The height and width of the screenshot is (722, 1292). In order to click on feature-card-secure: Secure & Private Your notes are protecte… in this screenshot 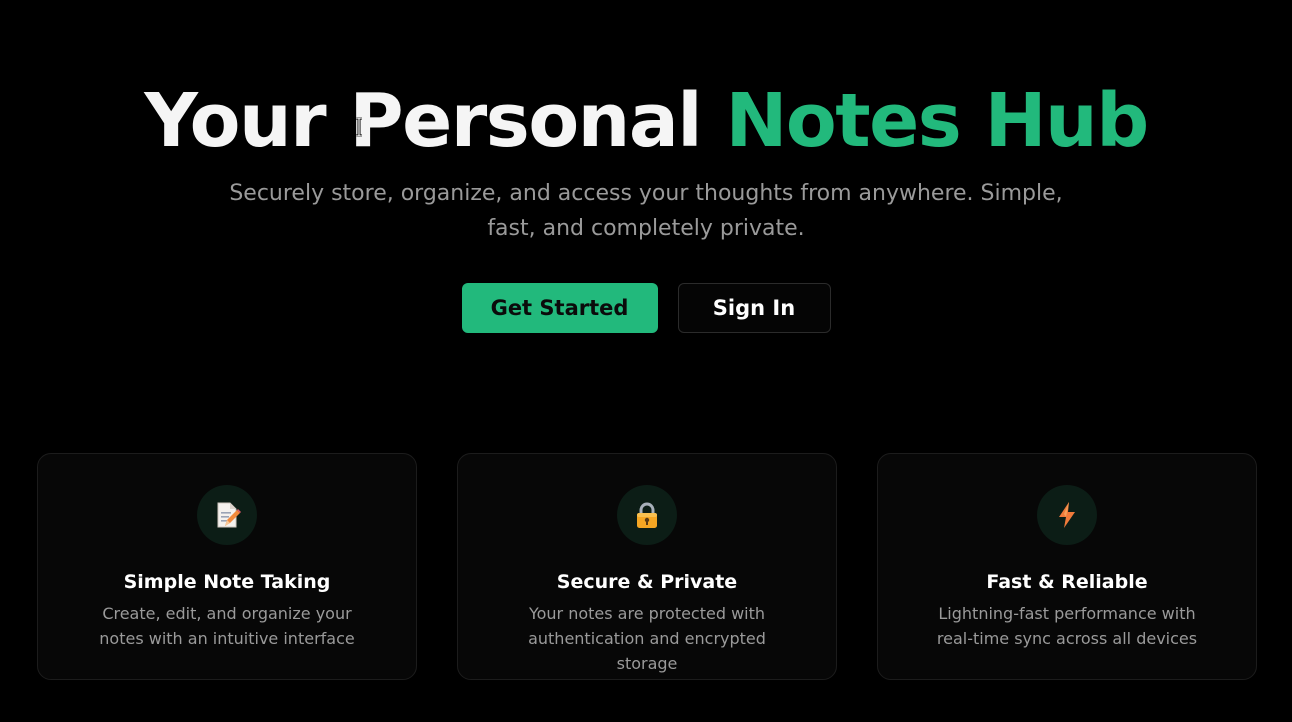, I will do `click(647, 566)`.